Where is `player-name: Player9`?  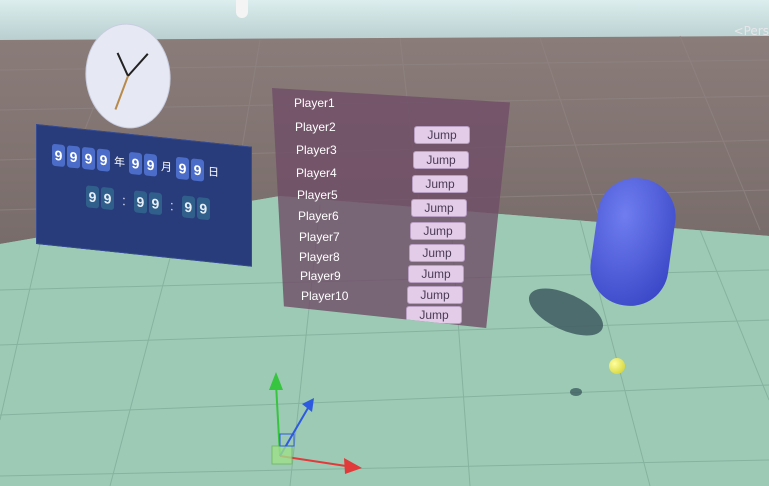 player-name: Player9 is located at coordinates (320, 276).